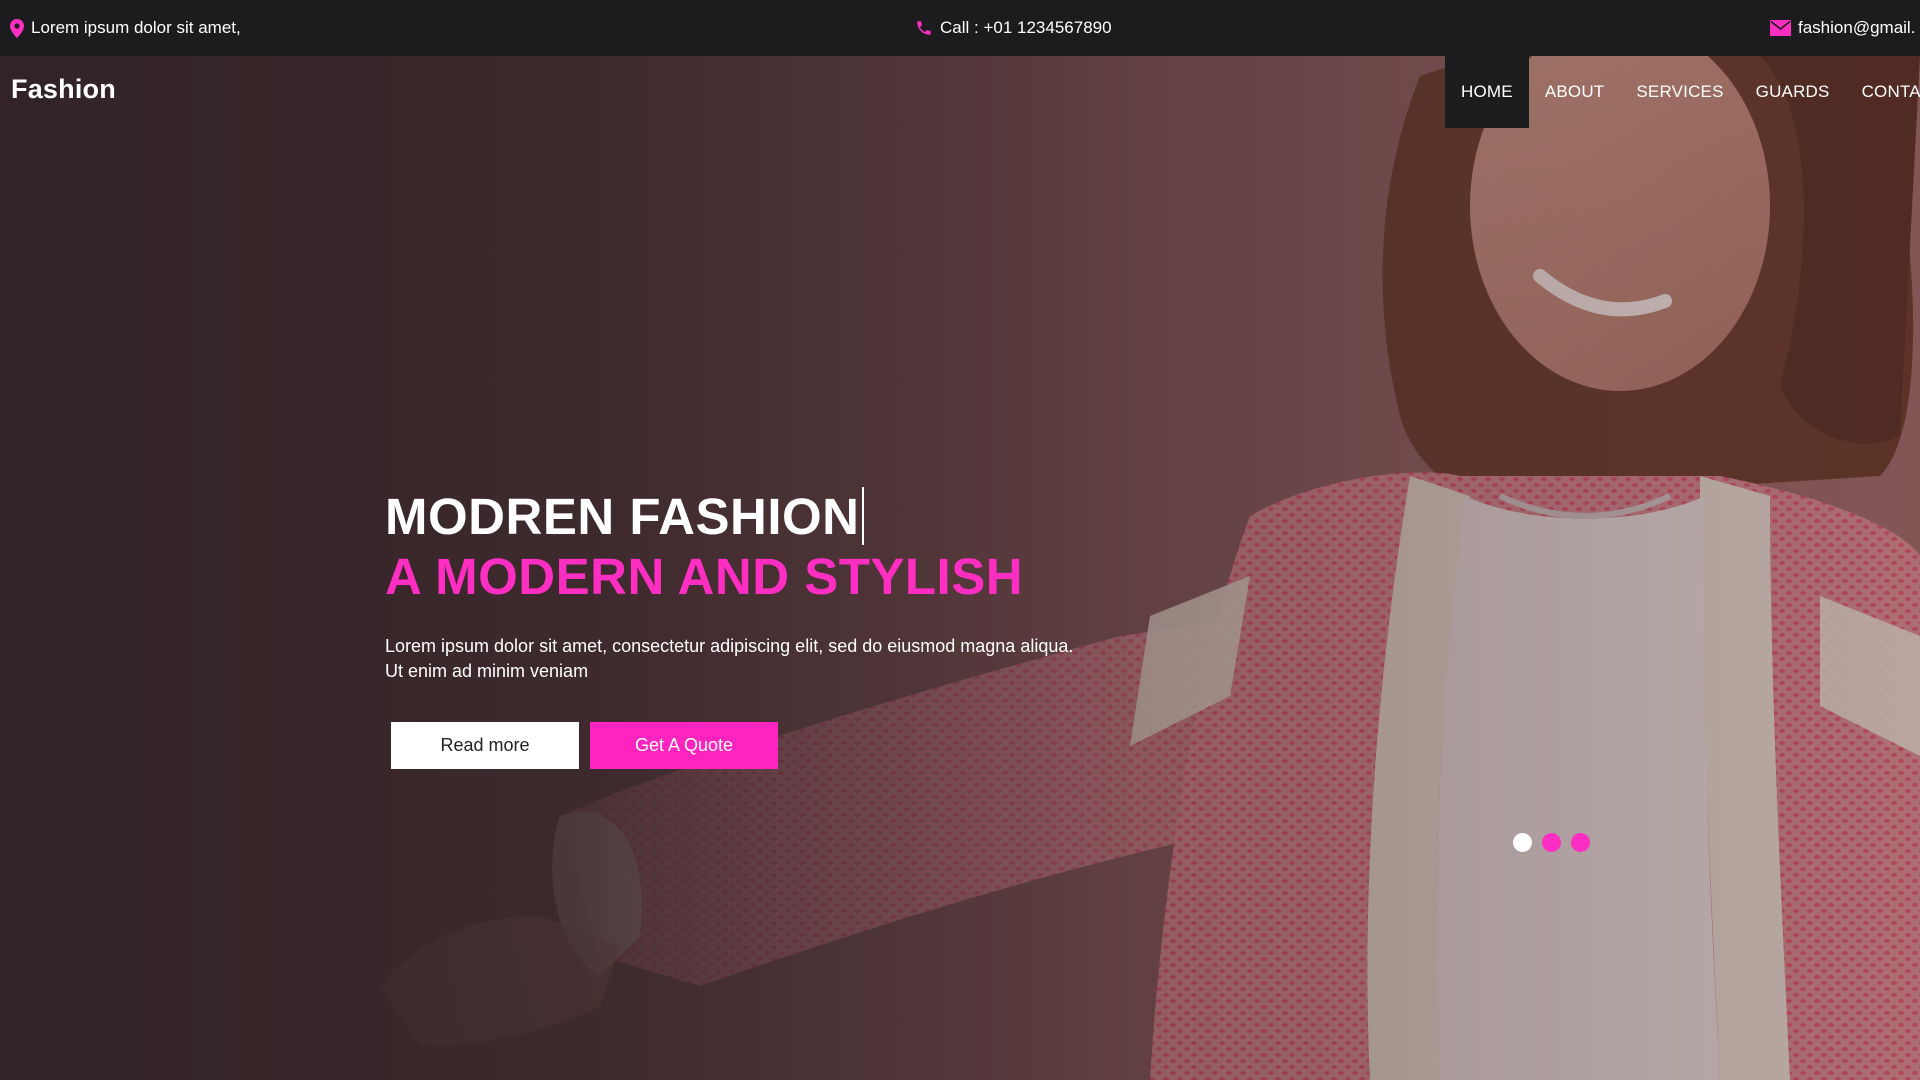 The height and width of the screenshot is (1080, 1920). Describe the element at coordinates (1026, 27) in the screenshot. I see `topbar-phone-text: Call : +01 1234567890` at that location.